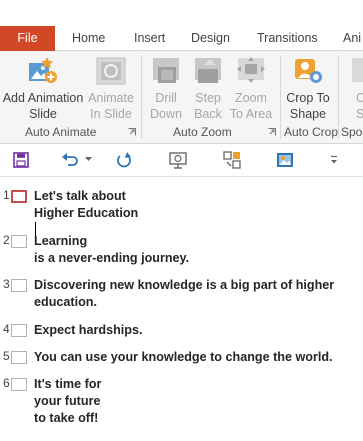  Describe the element at coordinates (43, 70) in the screenshot. I see `add-animation-icon` at that location.